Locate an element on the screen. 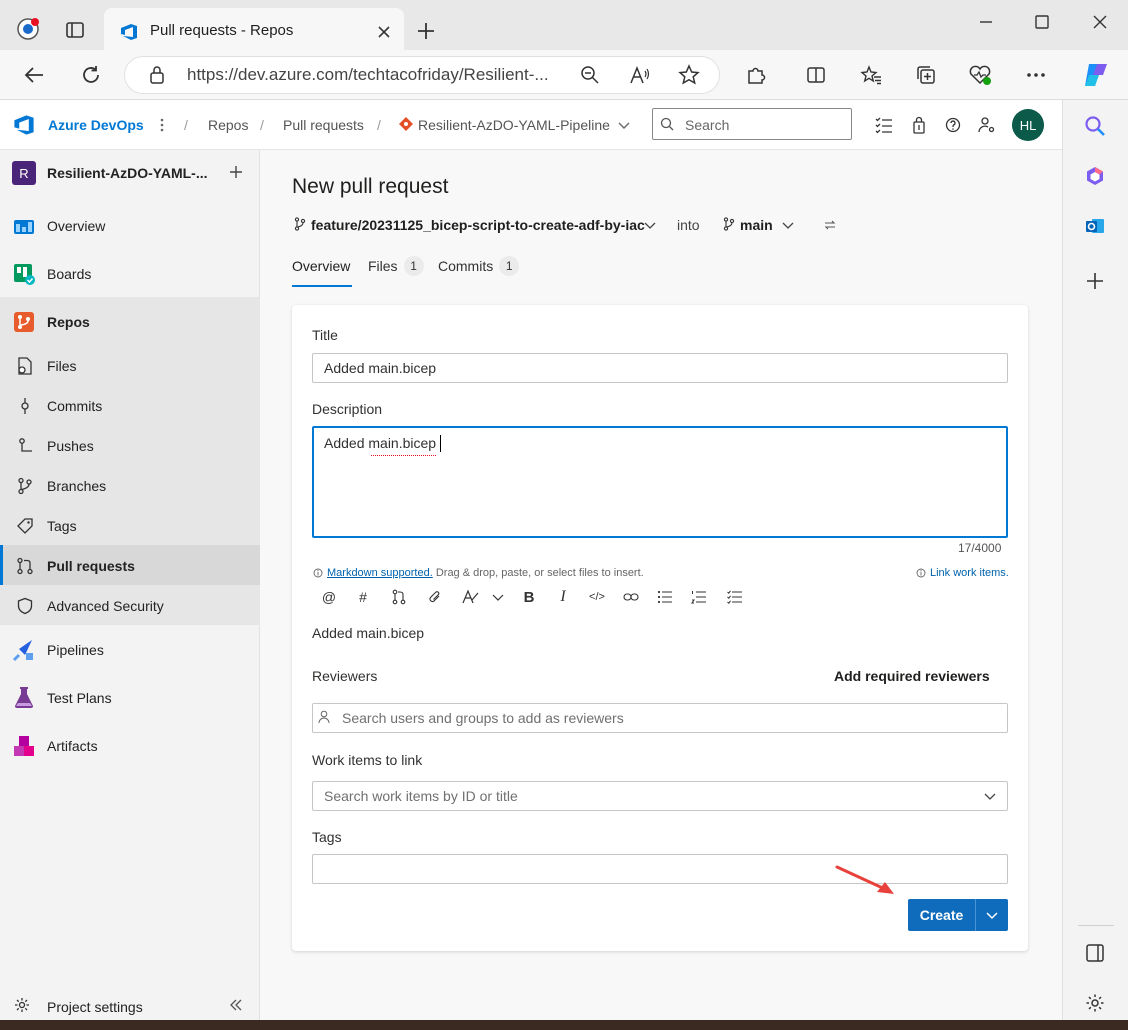 Image resolution: width=1128 pixels, height=1030 pixels. favorite-star-icon is located at coordinates (689, 75).